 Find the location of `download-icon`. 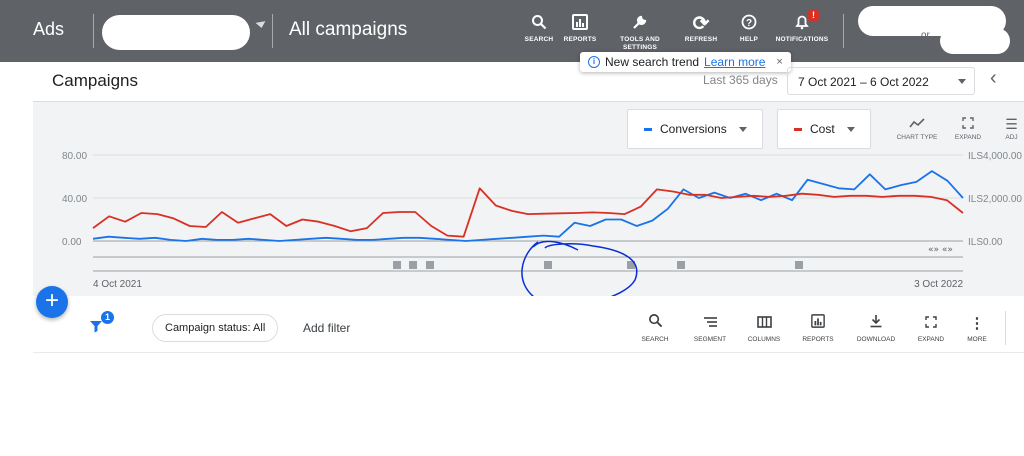

download-icon is located at coordinates (876, 324).